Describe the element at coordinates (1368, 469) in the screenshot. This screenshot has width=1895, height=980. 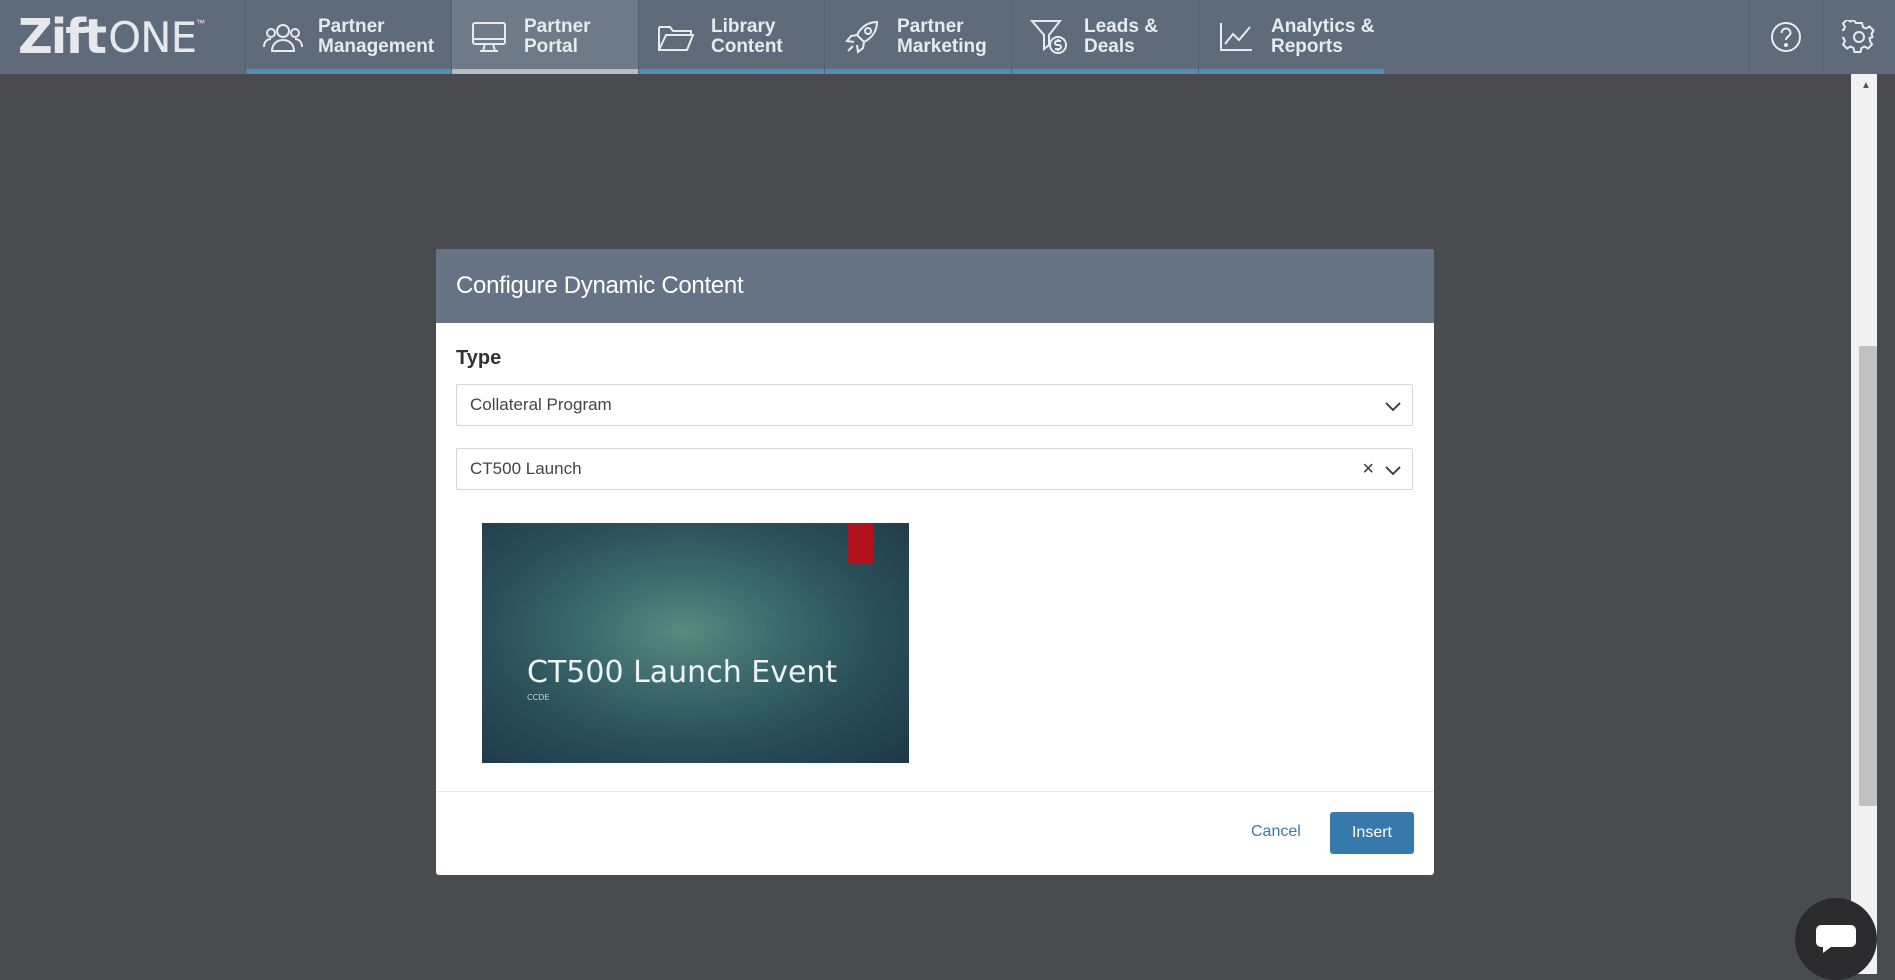
I see `clear-icon: ×` at that location.